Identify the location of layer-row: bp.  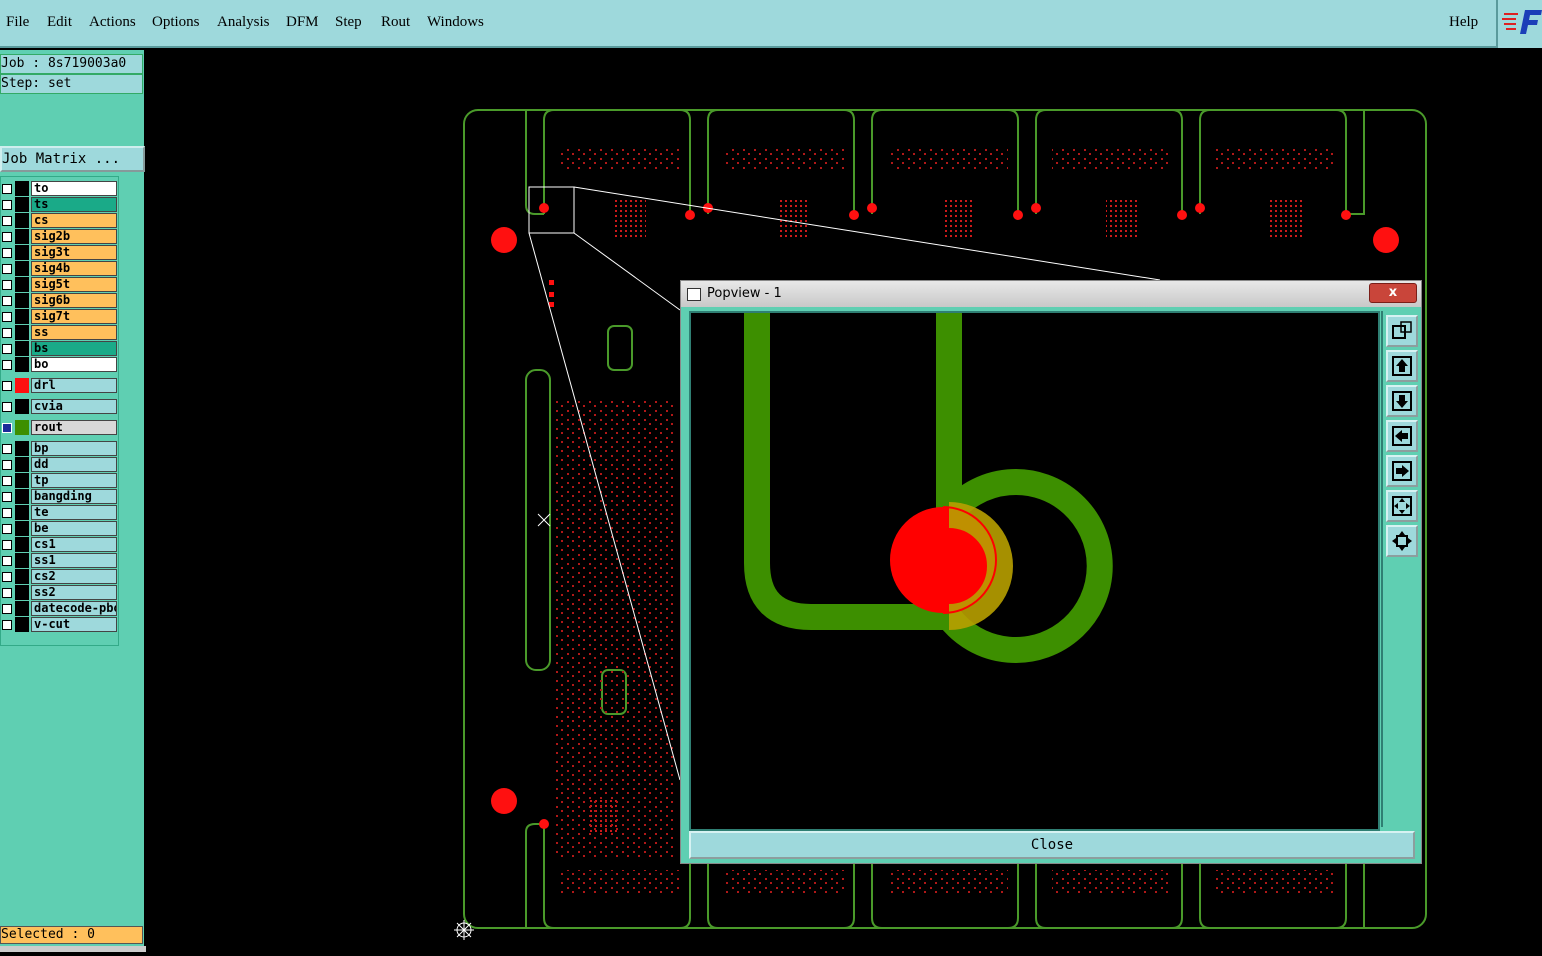
(59, 448).